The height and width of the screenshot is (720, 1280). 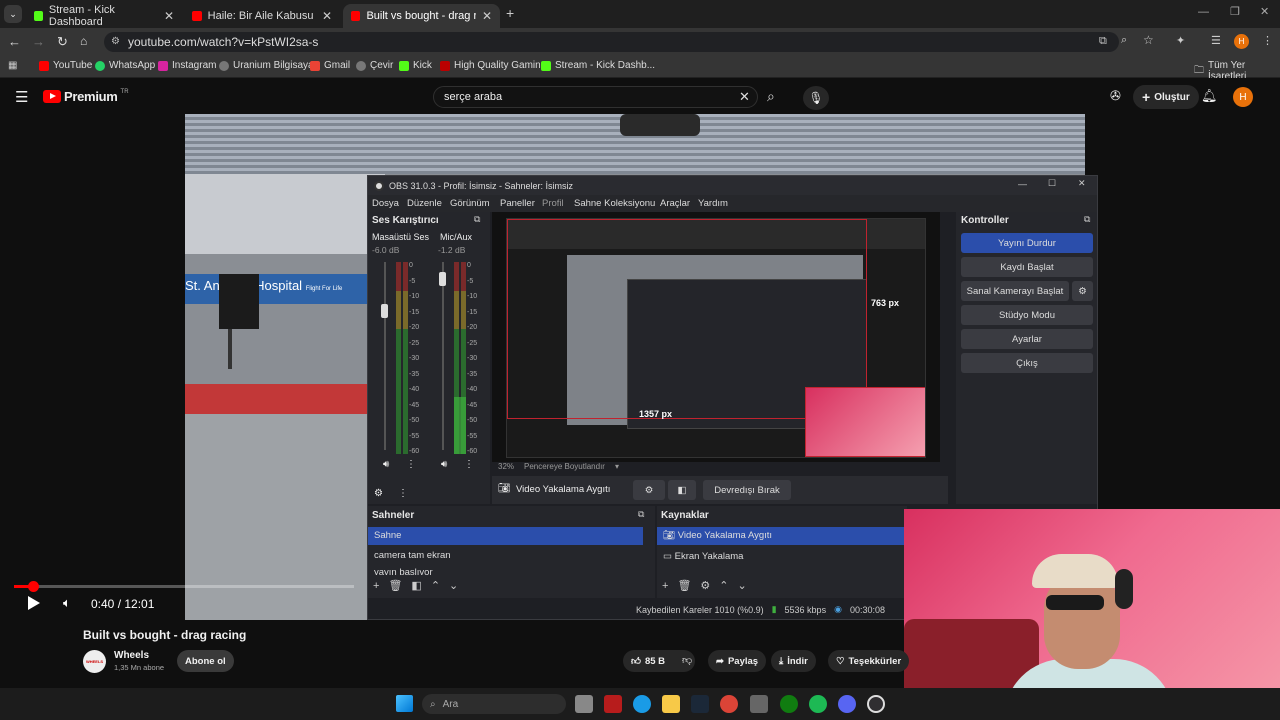 I want to click on steam-icon, so click(x=700, y=704).